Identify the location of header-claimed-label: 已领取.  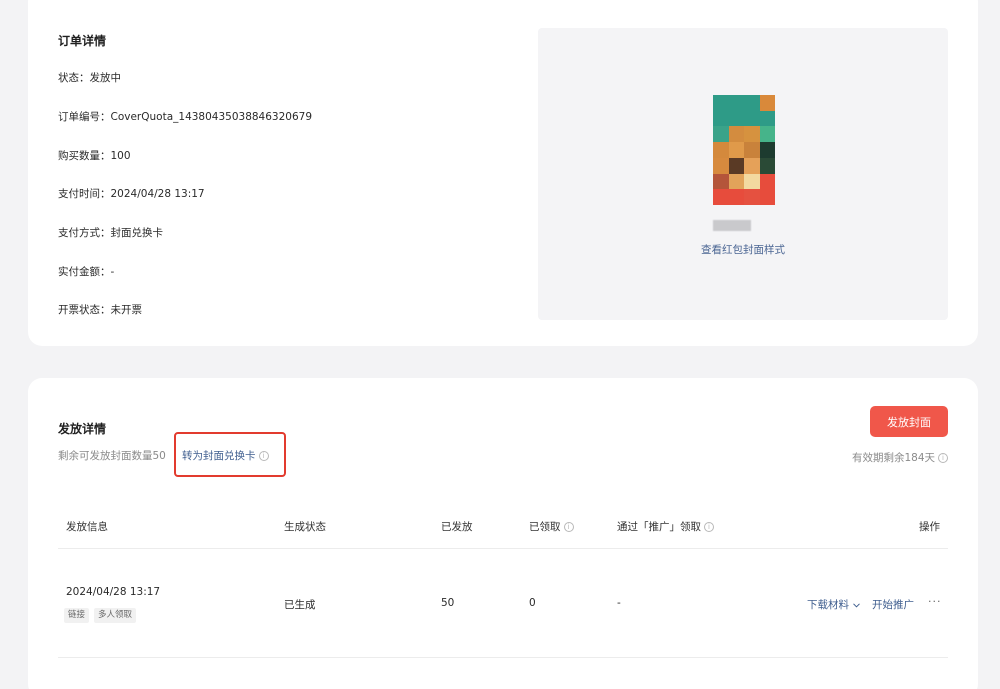
(545, 527).